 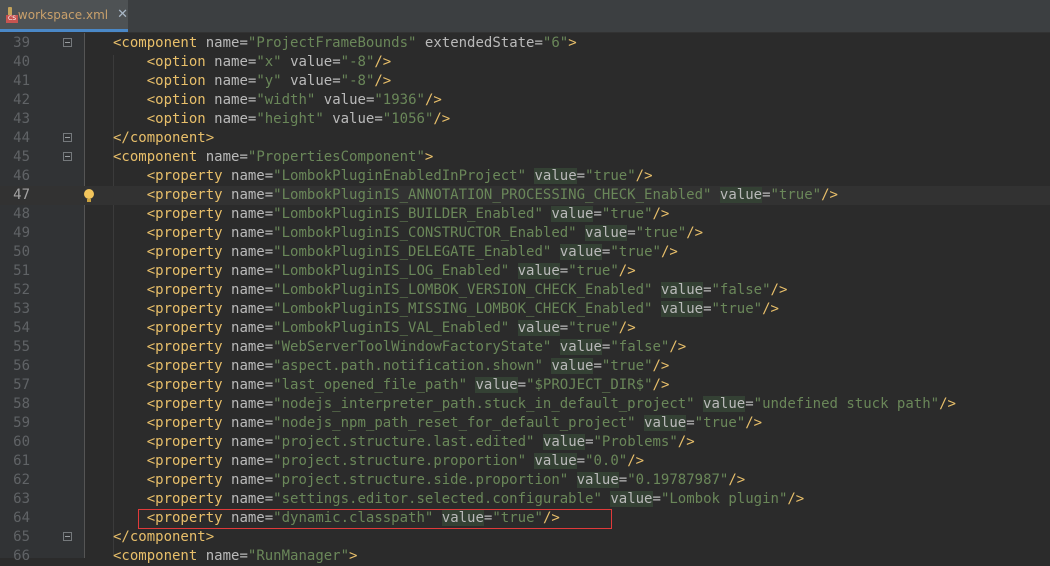 What do you see at coordinates (437, 499) in the screenshot?
I see `code-token: "settings.editor.selected.configurable"` at bounding box center [437, 499].